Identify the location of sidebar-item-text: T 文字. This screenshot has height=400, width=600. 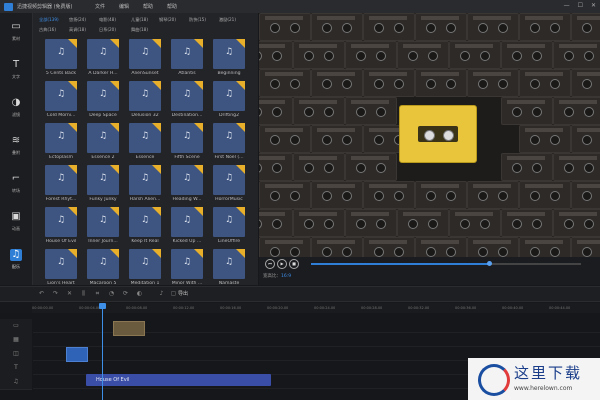
(16, 70).